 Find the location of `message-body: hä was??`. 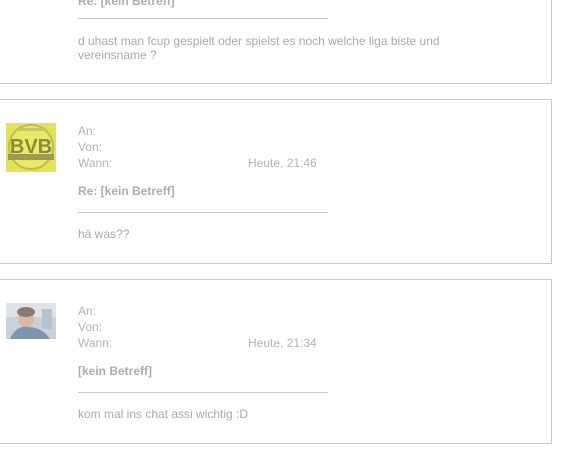

message-body: hä was?? is located at coordinates (104, 234).